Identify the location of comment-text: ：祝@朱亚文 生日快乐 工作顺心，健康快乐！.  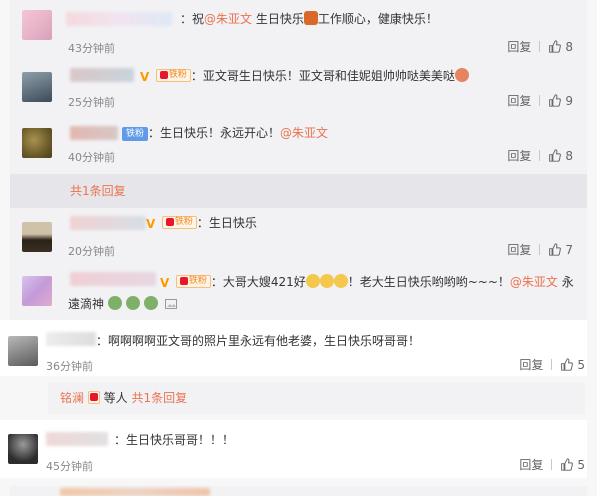
(309, 18).